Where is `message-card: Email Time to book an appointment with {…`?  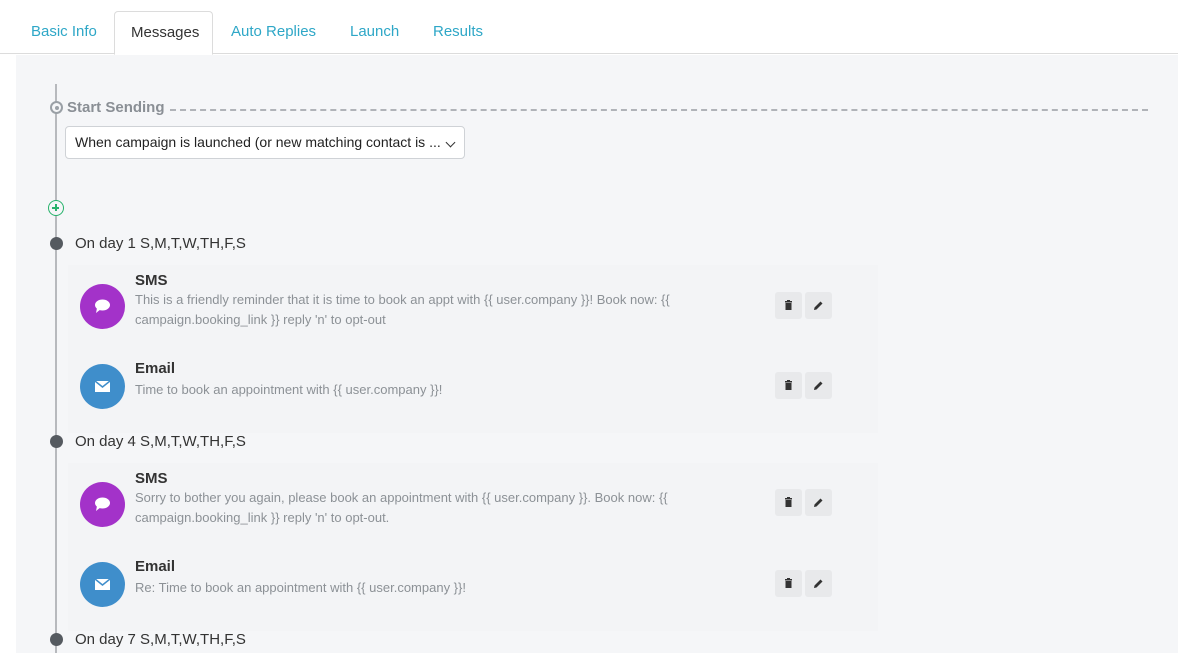
message-card: Email Time to book an appointment with {… is located at coordinates (473, 391).